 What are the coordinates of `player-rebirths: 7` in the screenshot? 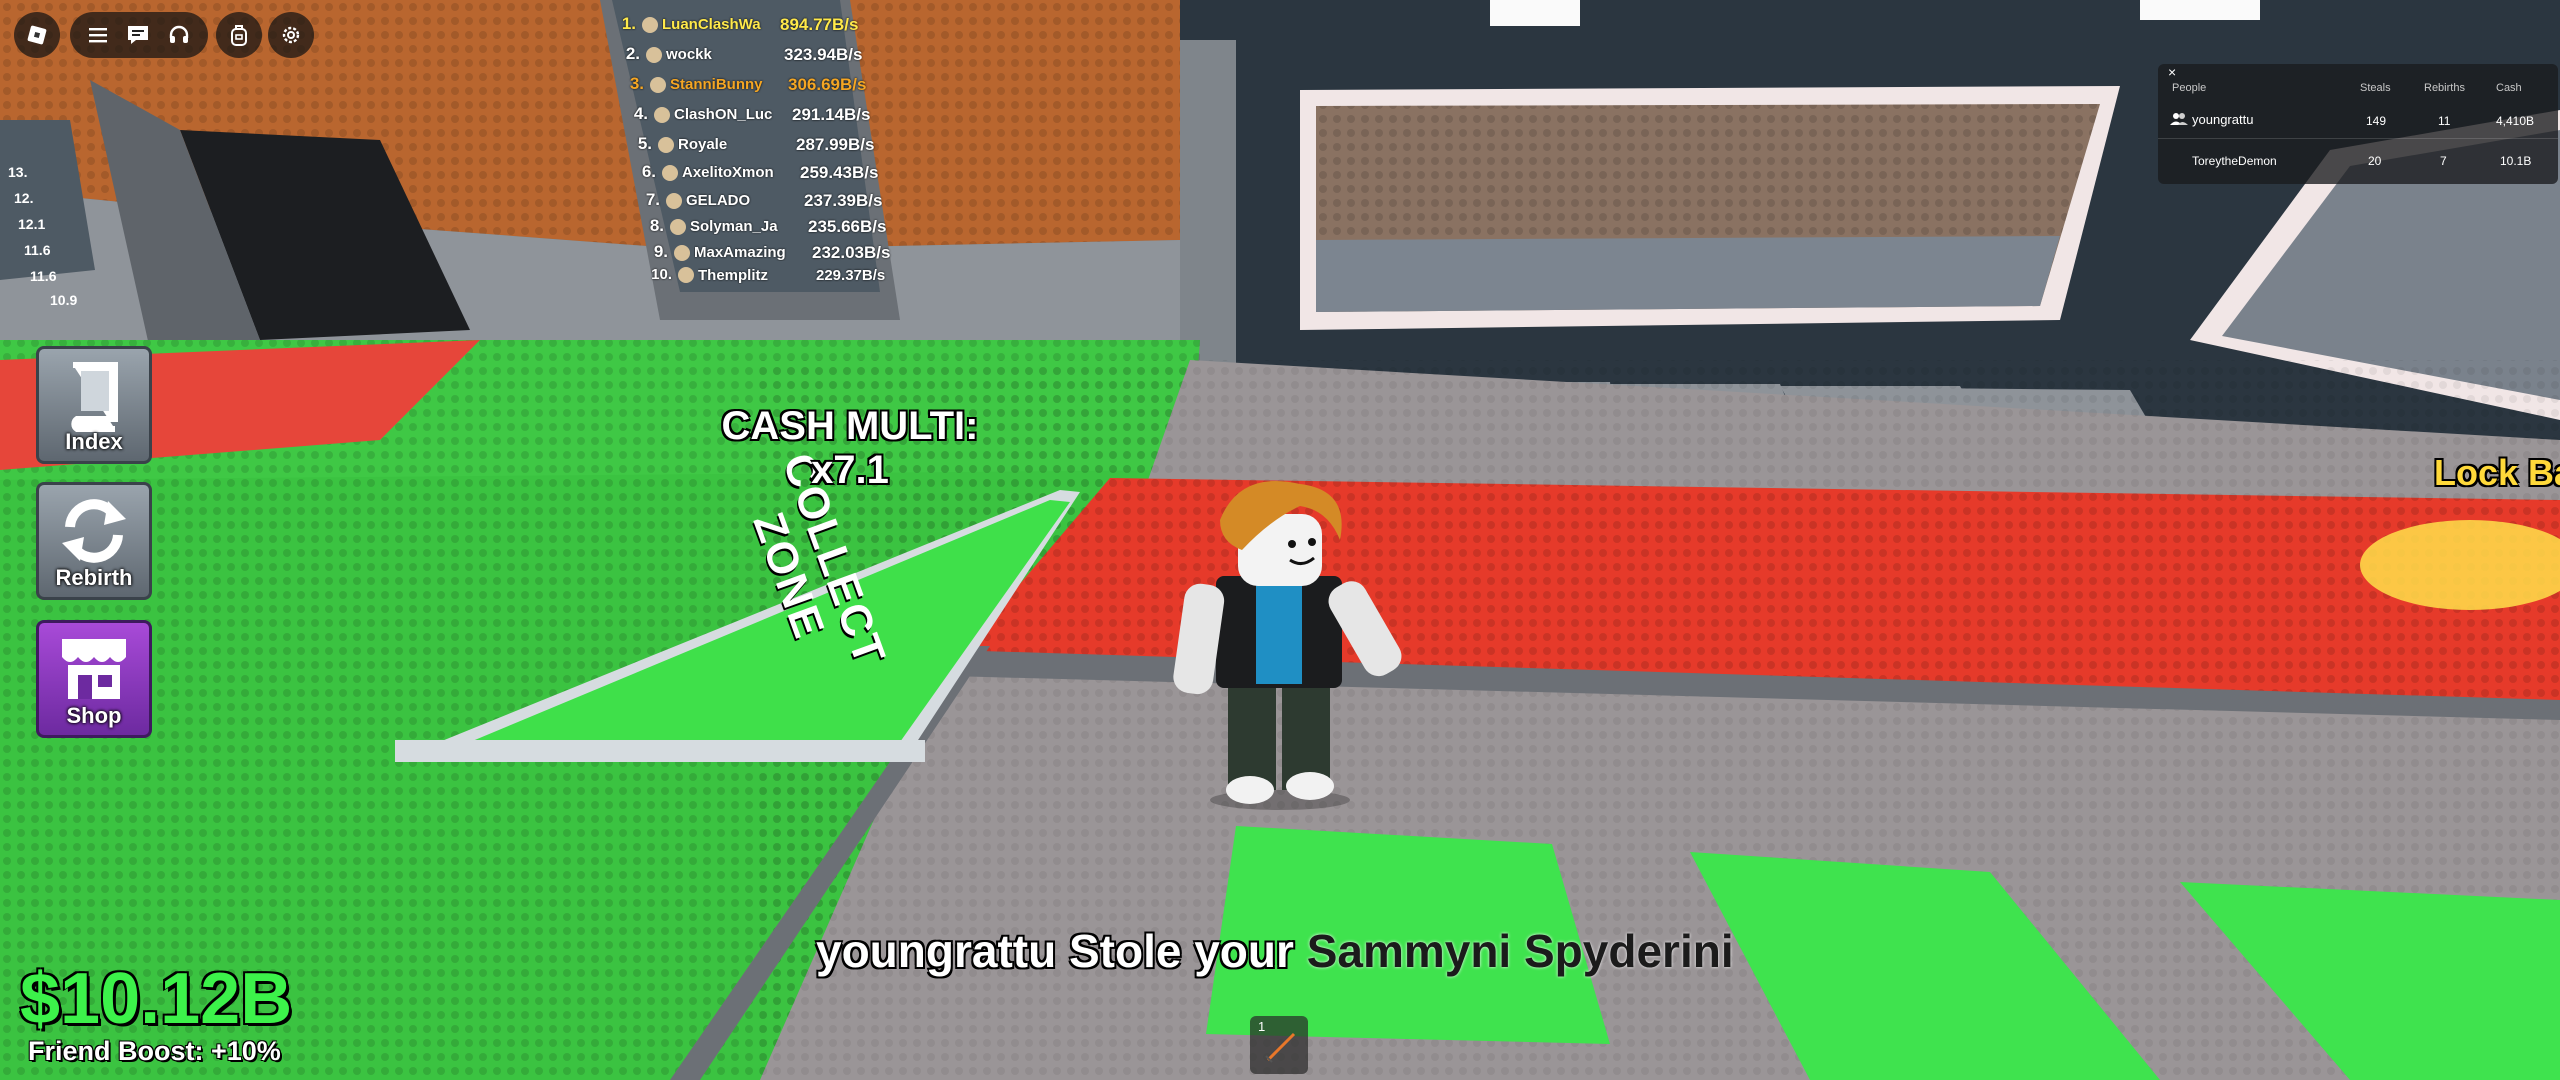 It's located at (2443, 161).